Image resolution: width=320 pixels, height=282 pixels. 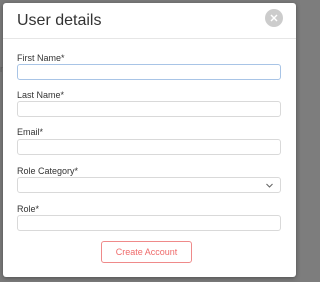 I want to click on first-name-label: First Name*, so click(x=41, y=58).